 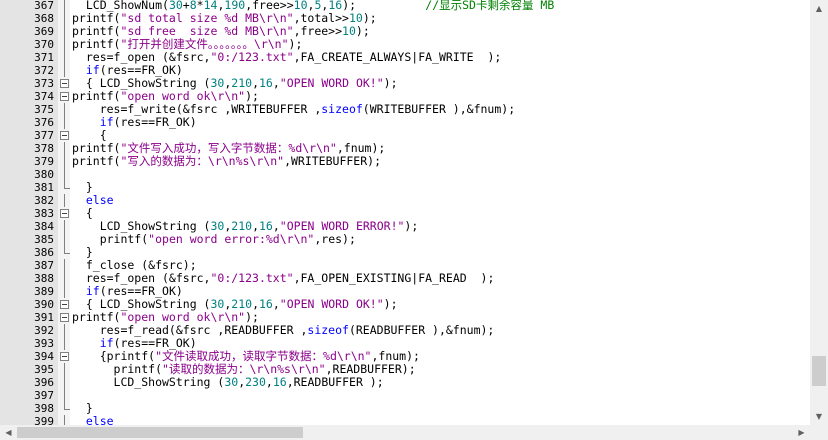 I want to click on token-num: 30, so click(x=217, y=83).